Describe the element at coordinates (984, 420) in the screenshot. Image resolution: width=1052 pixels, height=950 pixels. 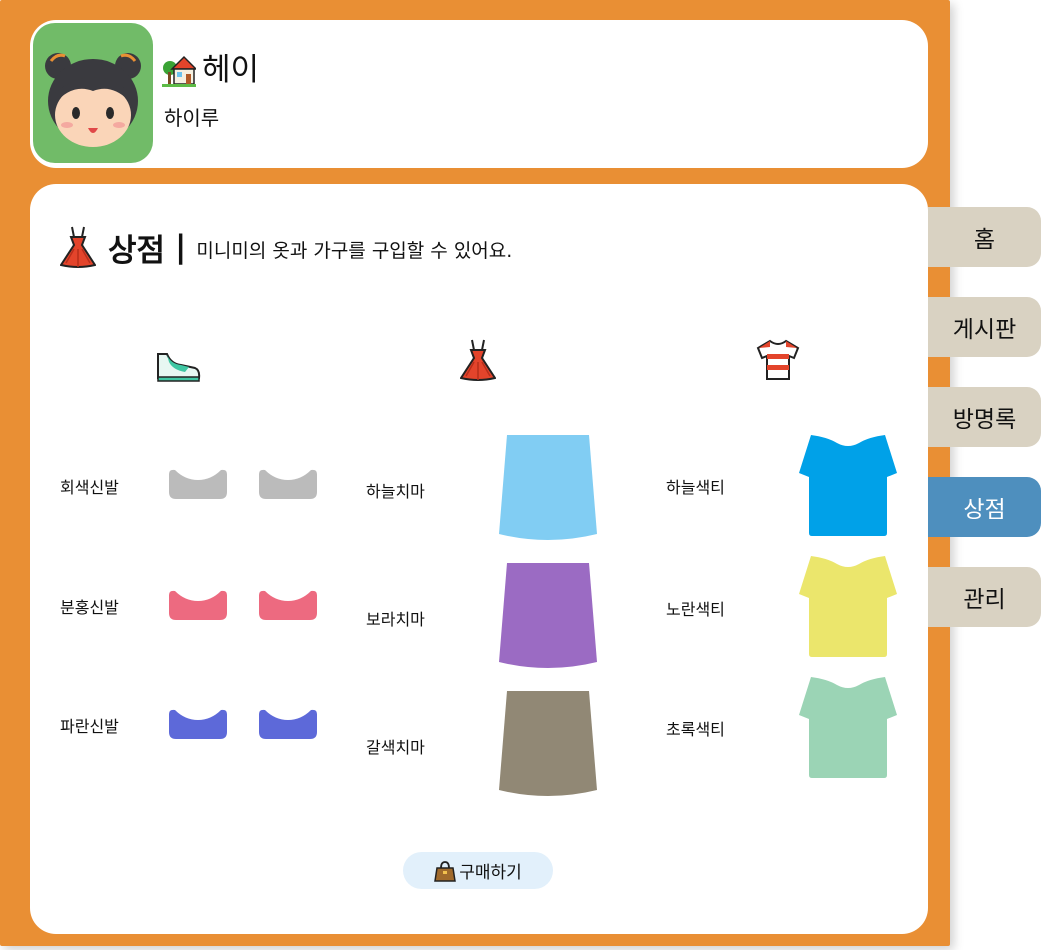
I see `tab-guestbook-label: 방명록` at that location.